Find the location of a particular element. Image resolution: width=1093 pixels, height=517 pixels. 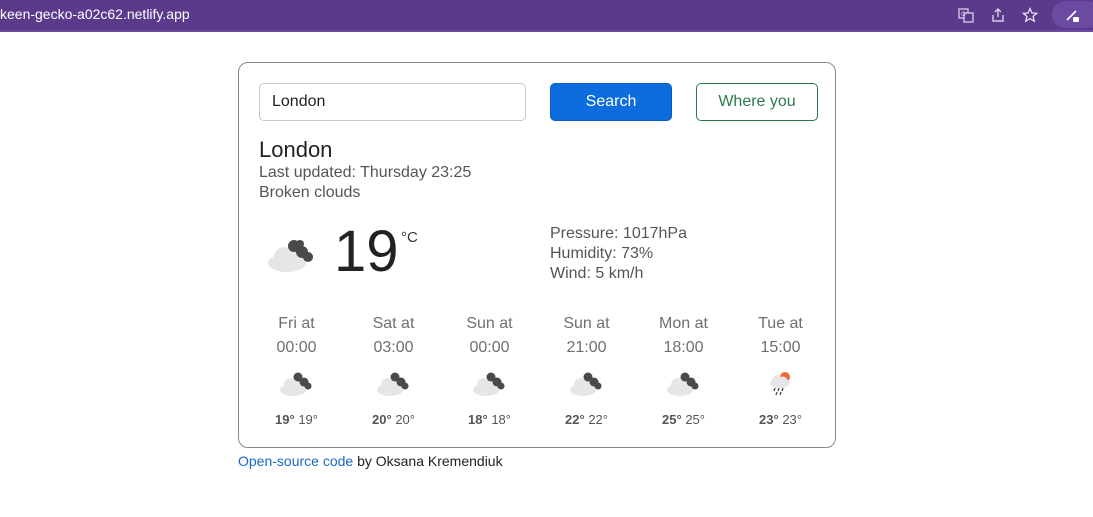

search-button: Search is located at coordinates (611, 102).